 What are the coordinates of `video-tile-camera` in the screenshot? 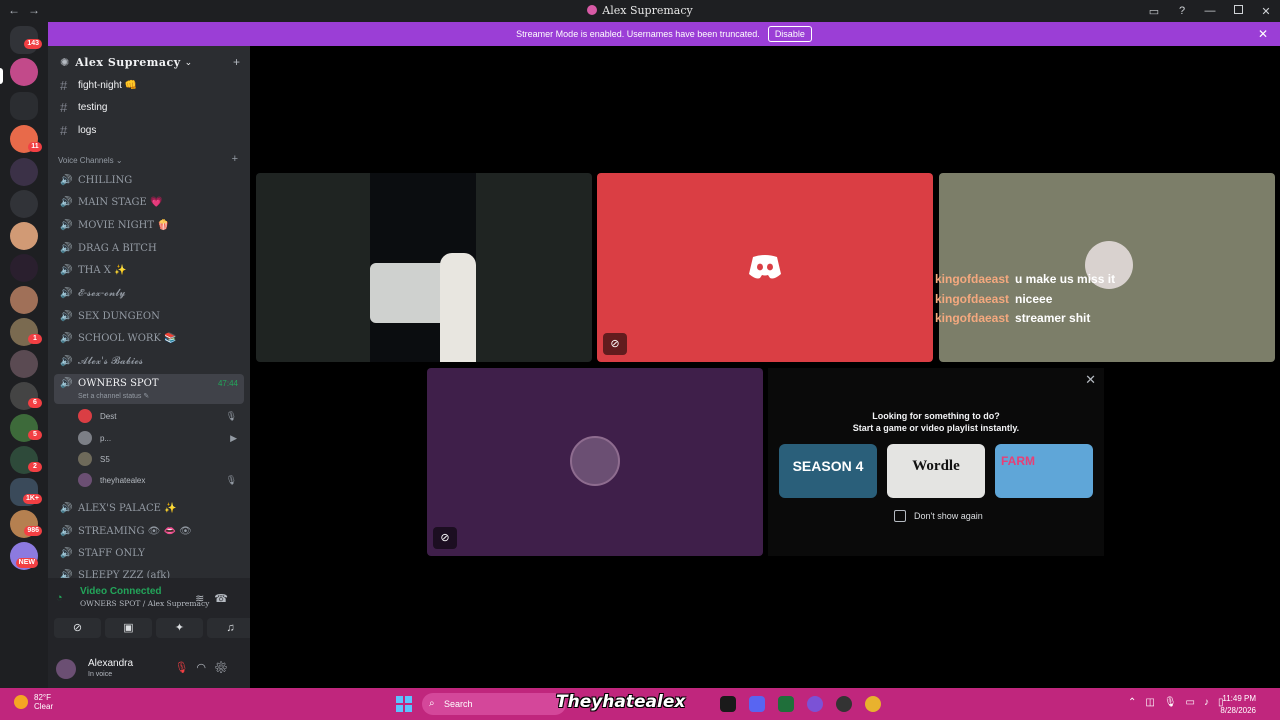 It's located at (424, 267).